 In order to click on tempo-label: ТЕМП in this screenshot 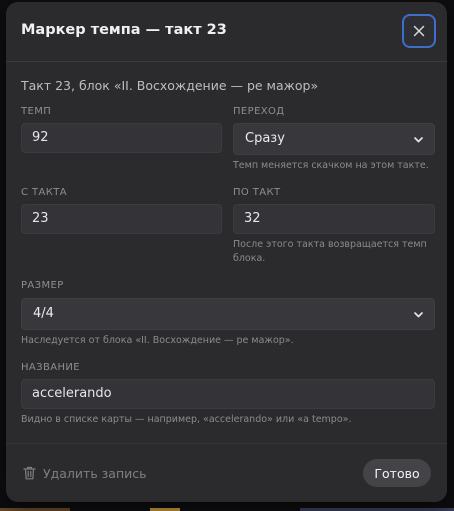, I will do `click(36, 111)`.